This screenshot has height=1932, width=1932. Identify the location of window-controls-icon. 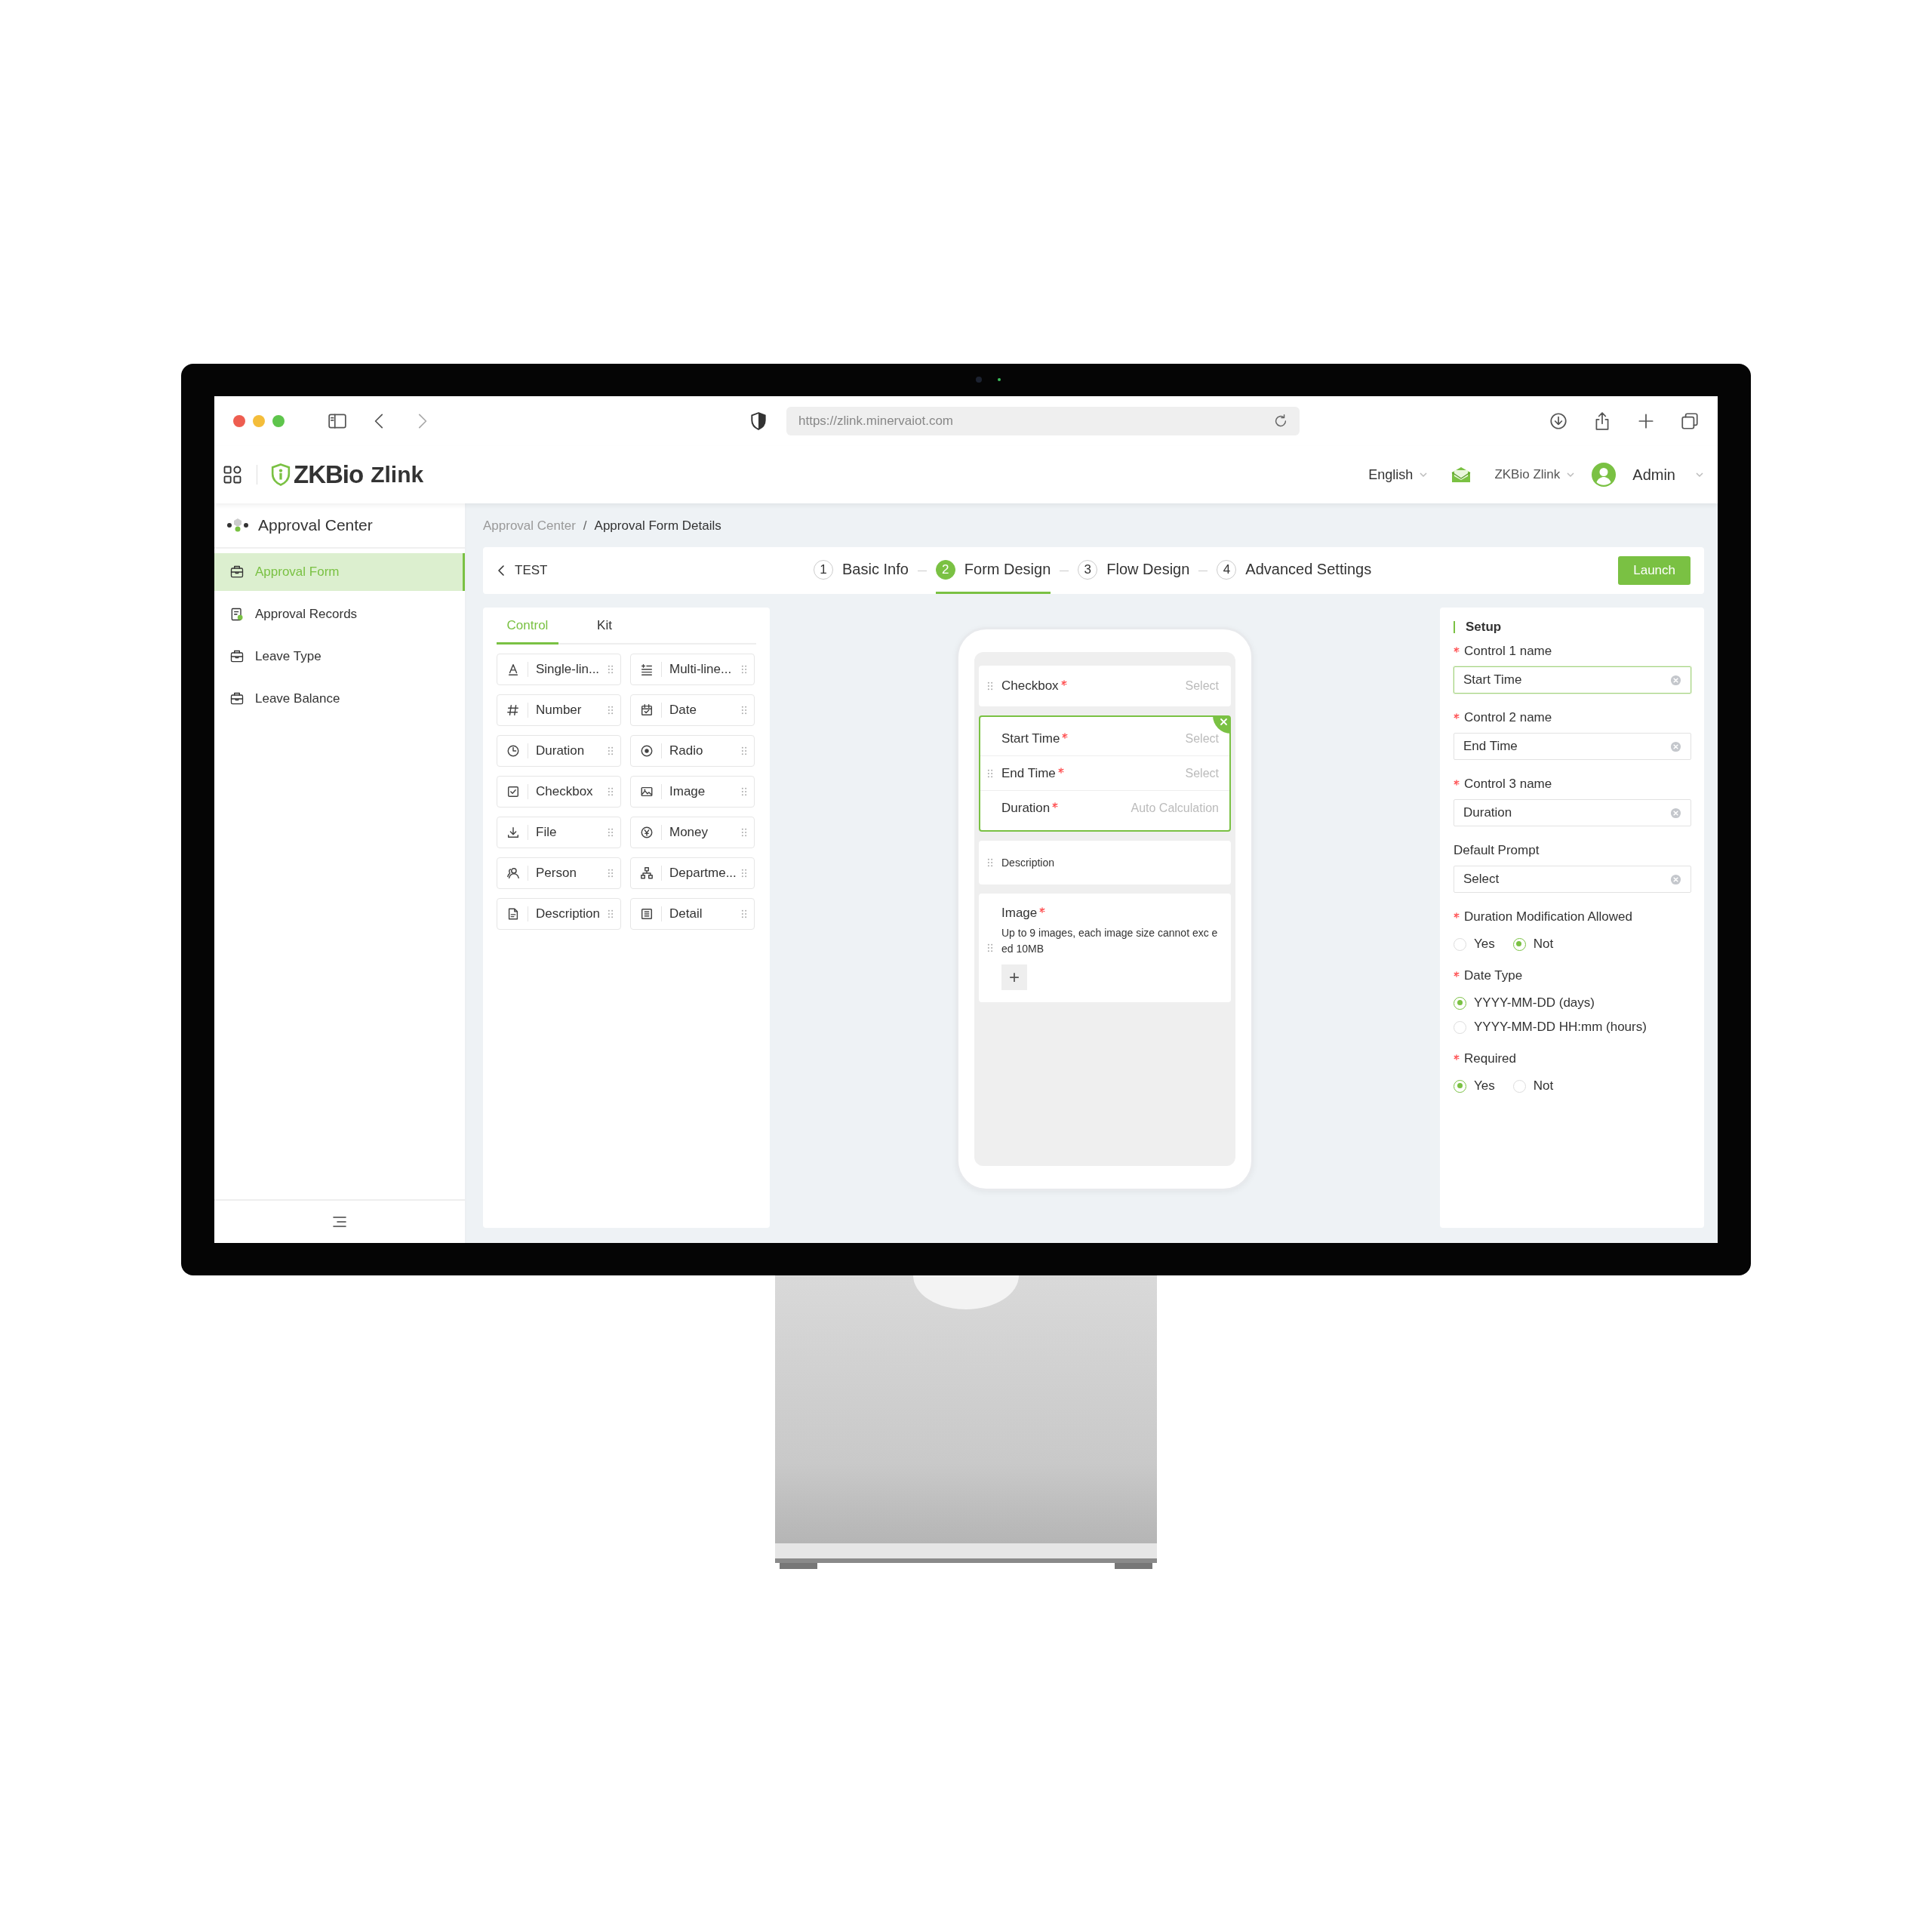
(258, 421).